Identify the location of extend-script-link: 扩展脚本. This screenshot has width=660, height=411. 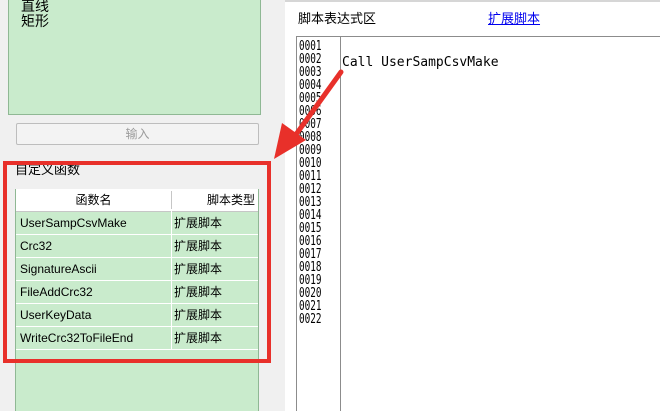
(514, 20).